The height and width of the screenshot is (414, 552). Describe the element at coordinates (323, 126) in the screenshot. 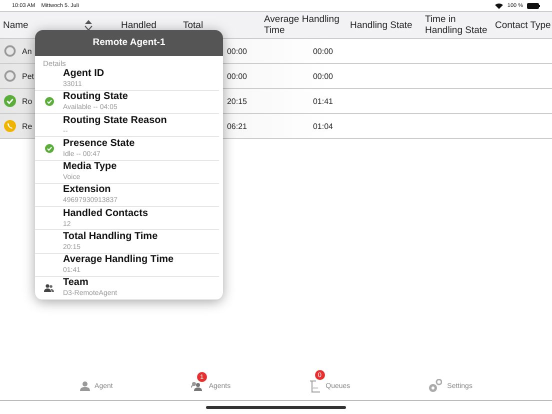

I see `table-cell-text: 01:04` at that location.